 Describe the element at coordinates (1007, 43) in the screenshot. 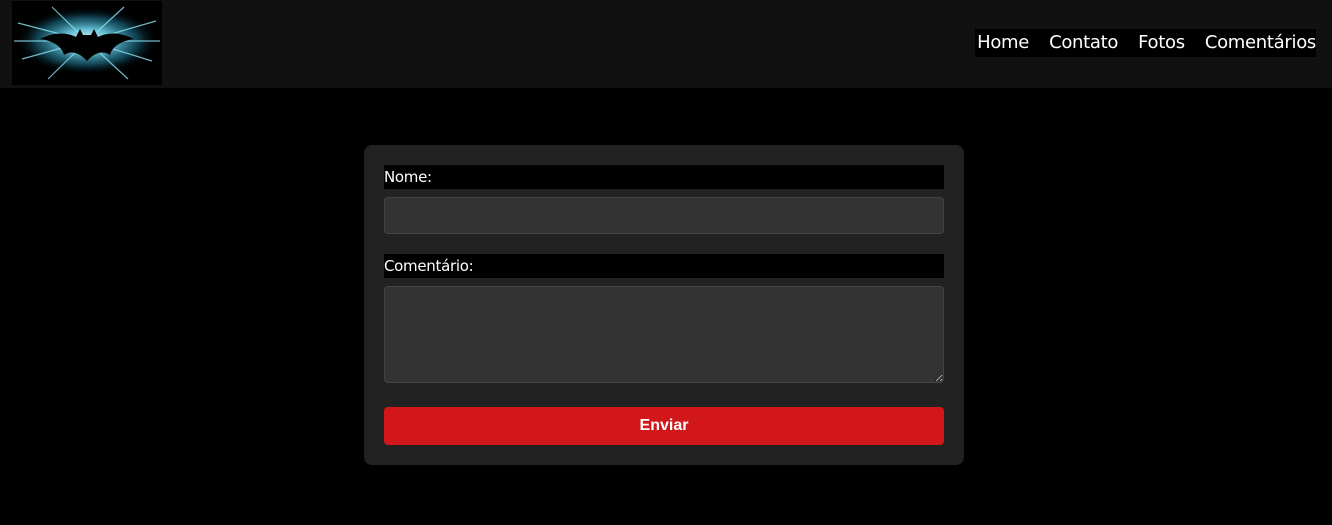

I see `nav-home-link: Home` at that location.